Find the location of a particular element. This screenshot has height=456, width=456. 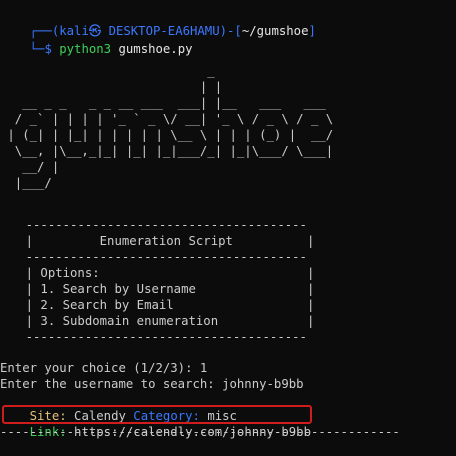

link-highlight-annotation is located at coordinates (157, 414).